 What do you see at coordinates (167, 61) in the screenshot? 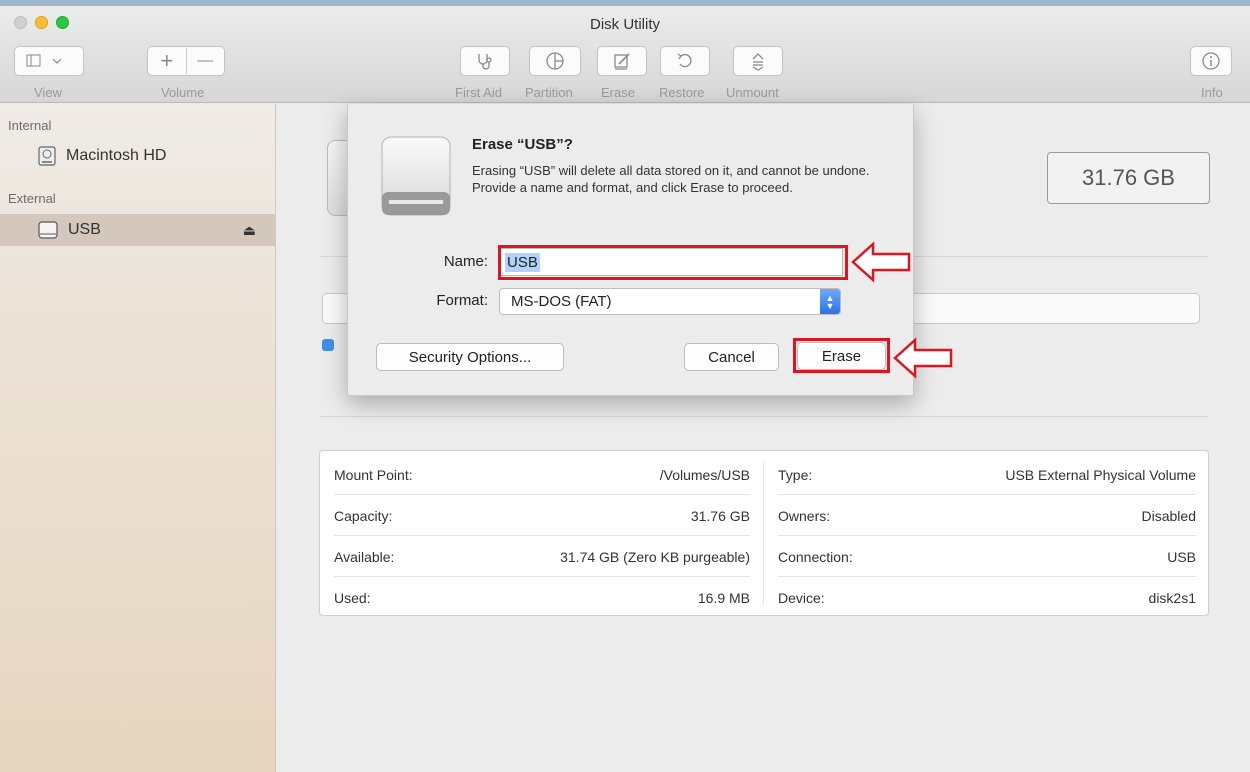
I see `add-volume-button: +` at bounding box center [167, 61].